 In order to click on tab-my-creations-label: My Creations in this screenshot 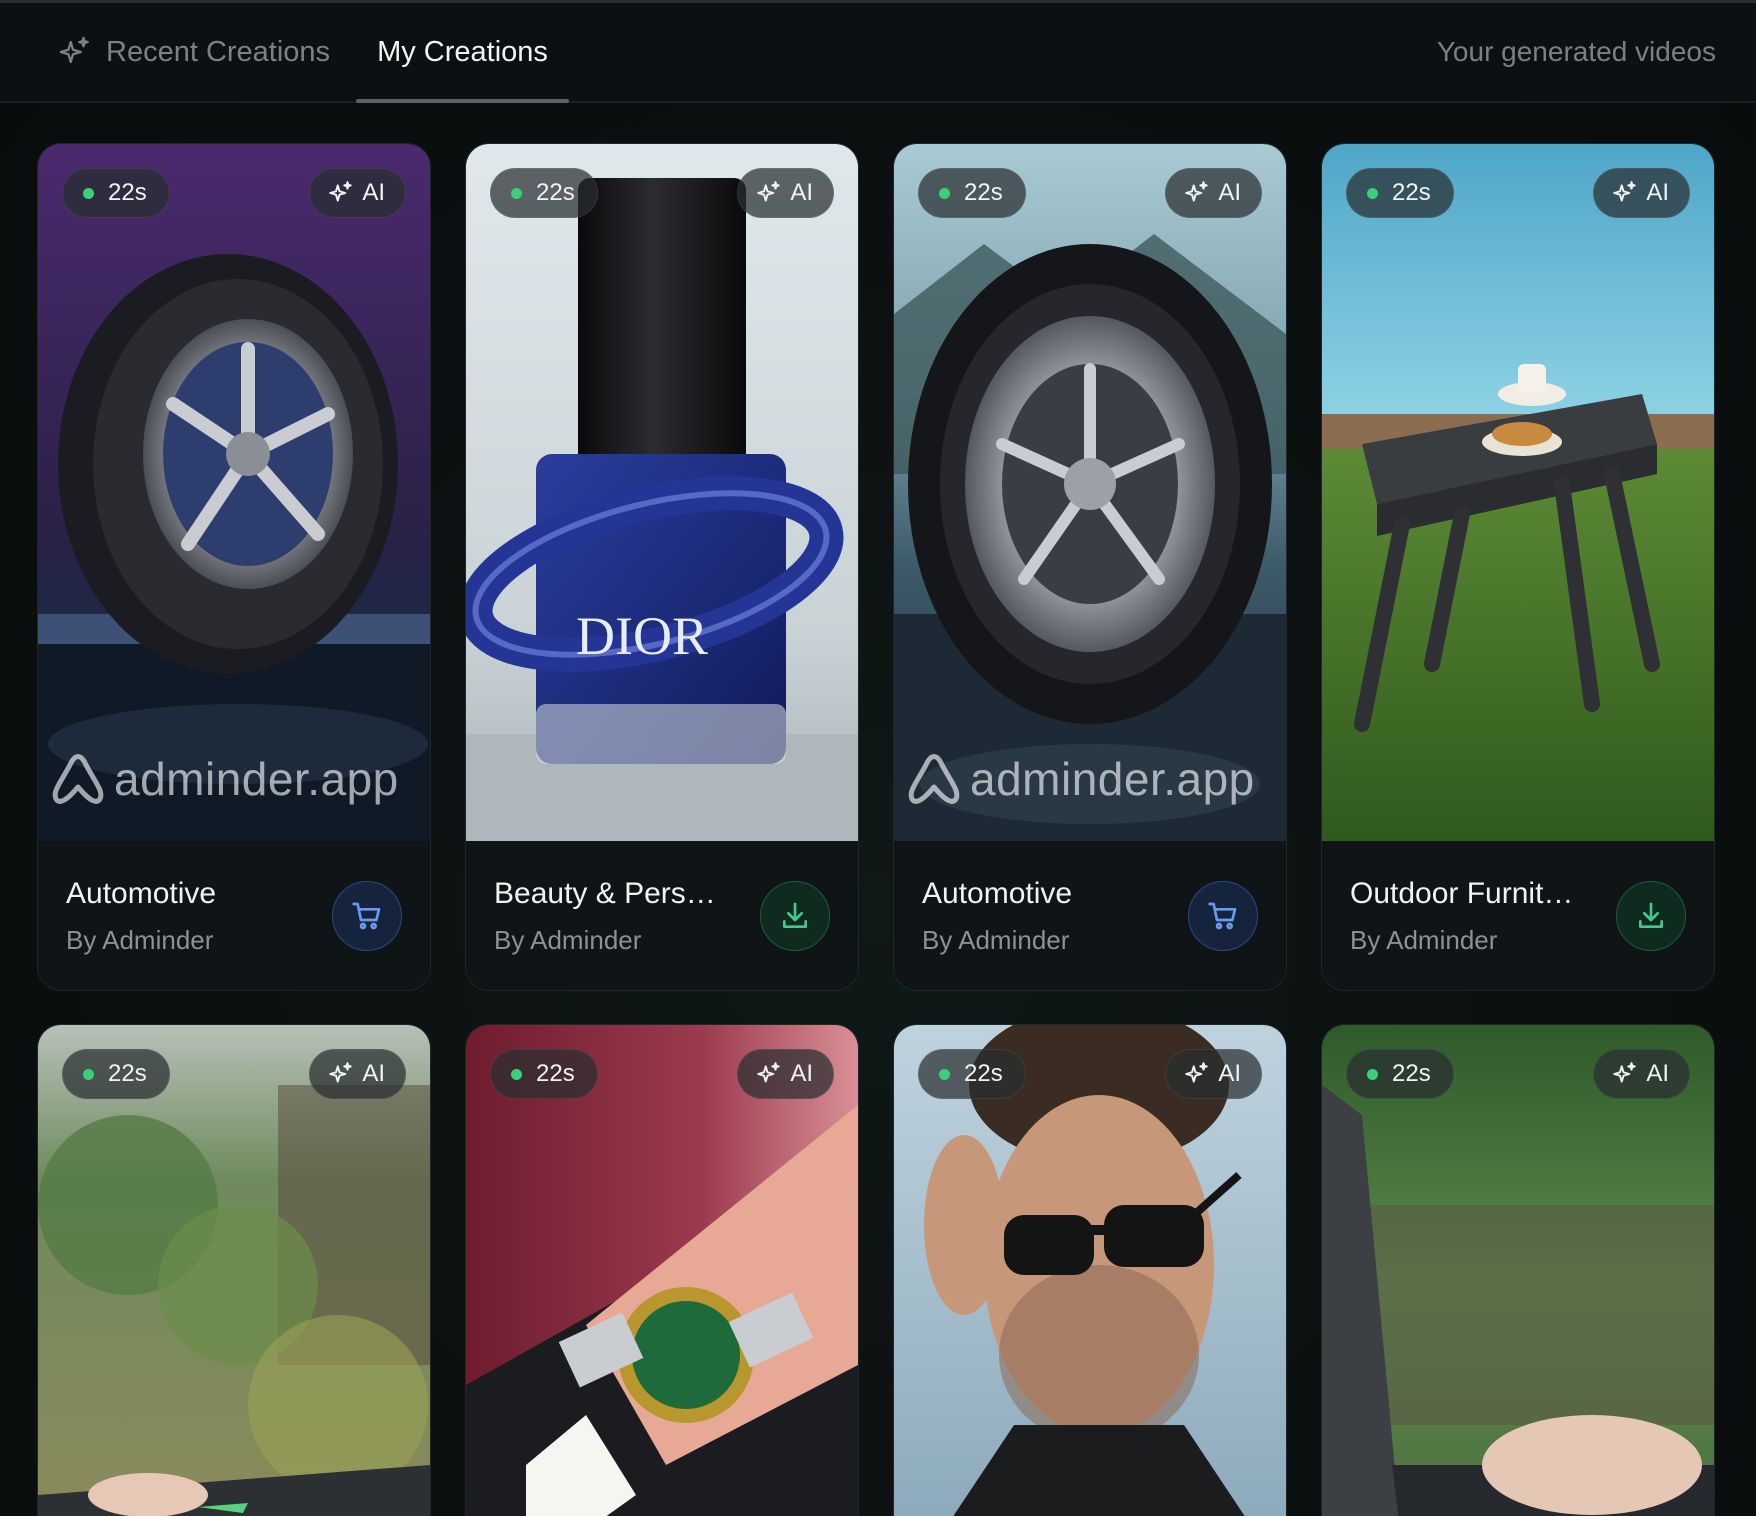, I will do `click(462, 51)`.